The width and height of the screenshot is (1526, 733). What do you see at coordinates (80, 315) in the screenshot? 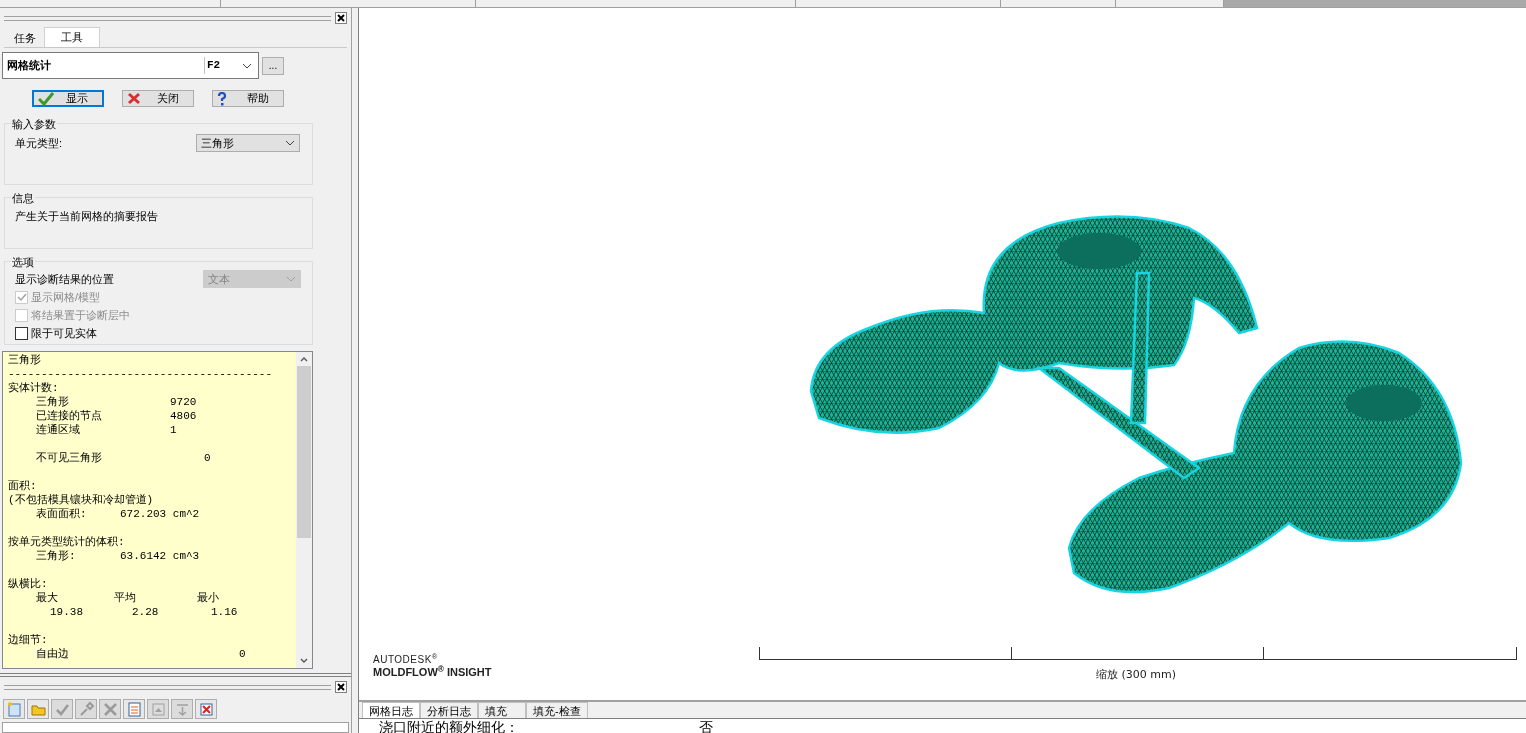
I see `checkbox-label: 将结果置于诊断层中` at bounding box center [80, 315].